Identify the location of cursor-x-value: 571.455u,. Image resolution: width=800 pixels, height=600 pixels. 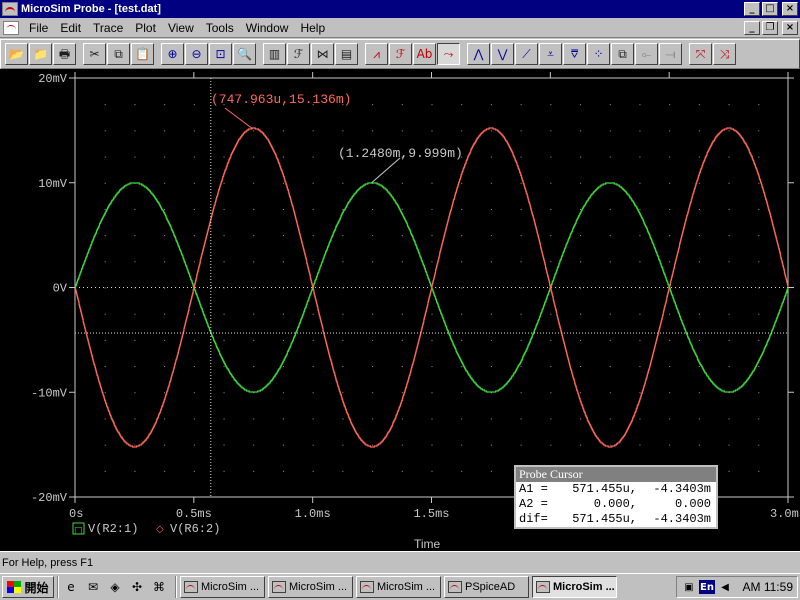
(604, 489).